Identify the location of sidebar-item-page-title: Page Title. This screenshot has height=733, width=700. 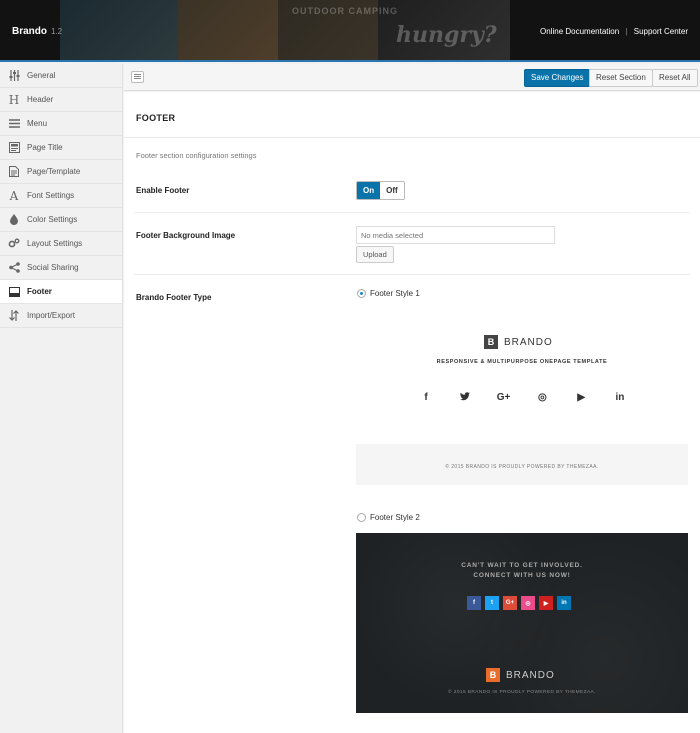
(61, 148).